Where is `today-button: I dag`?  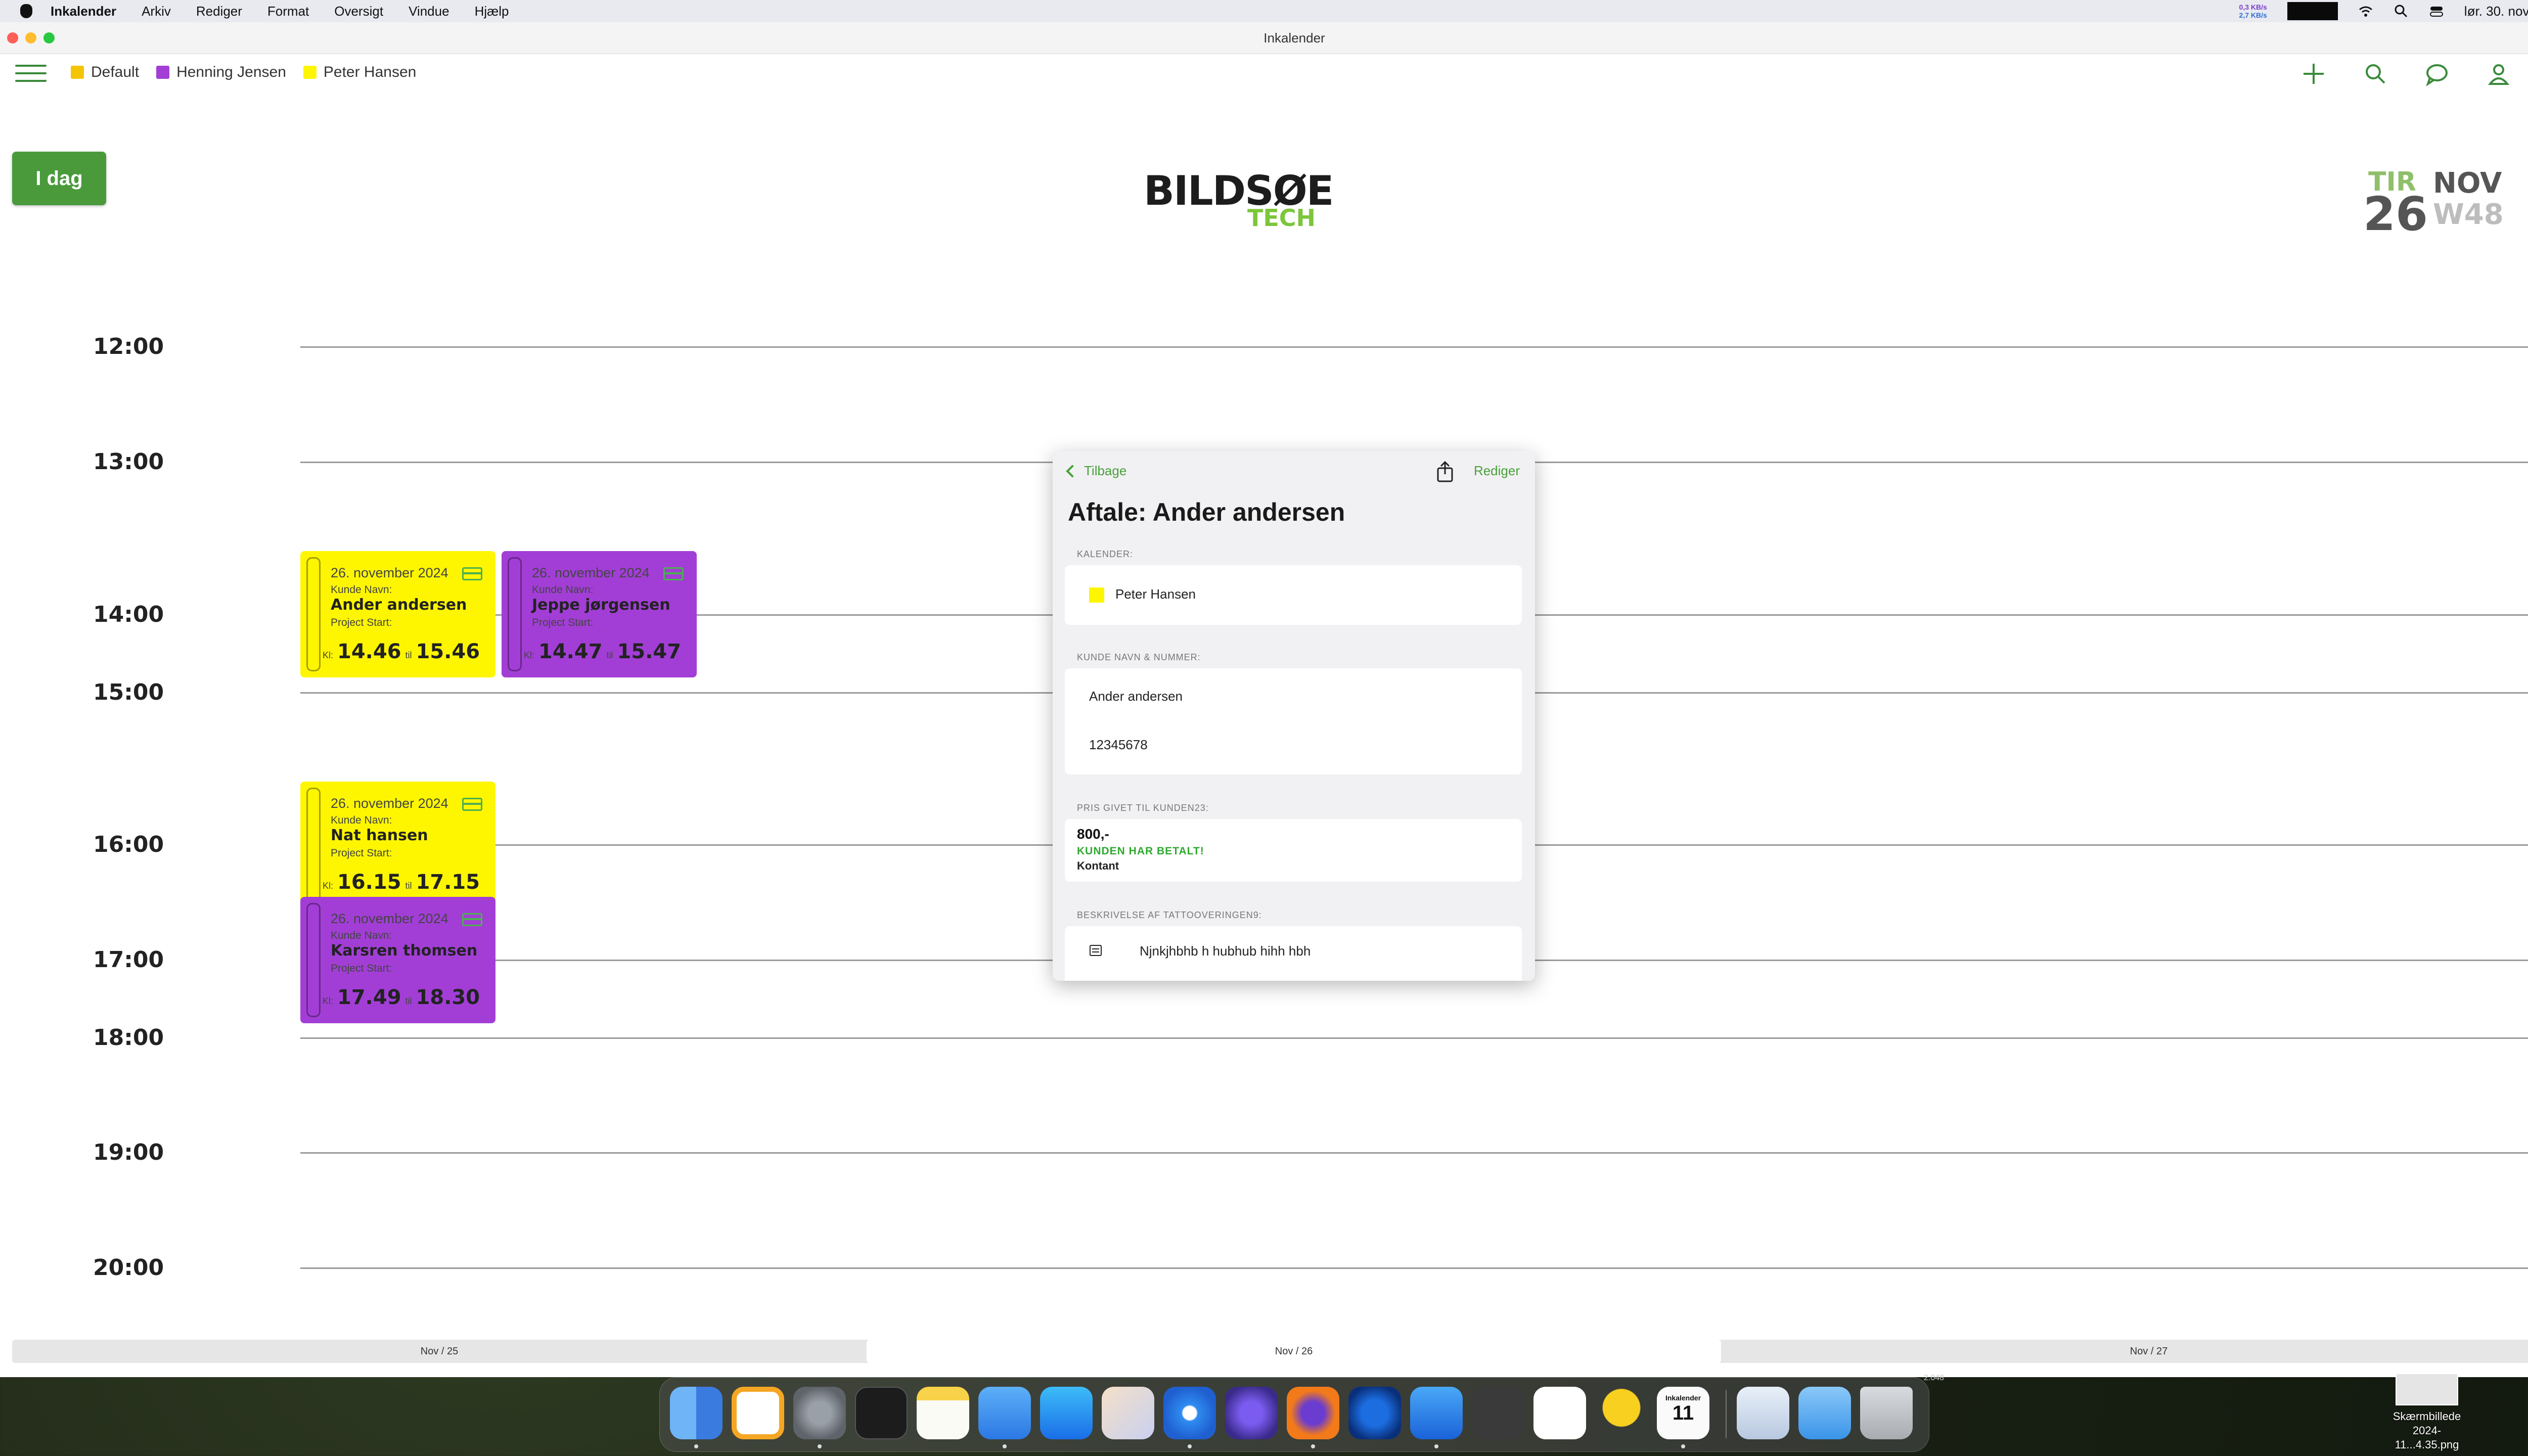
today-button: I dag is located at coordinates (59, 178).